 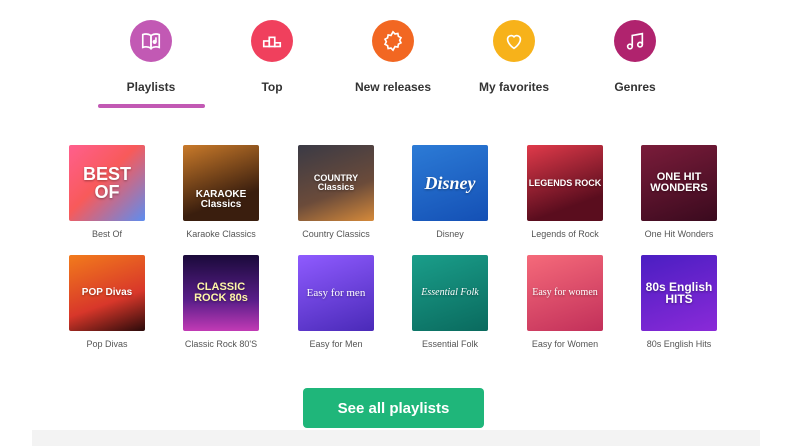 I want to click on cover-art-text: Easy for women, so click(x=565, y=292).